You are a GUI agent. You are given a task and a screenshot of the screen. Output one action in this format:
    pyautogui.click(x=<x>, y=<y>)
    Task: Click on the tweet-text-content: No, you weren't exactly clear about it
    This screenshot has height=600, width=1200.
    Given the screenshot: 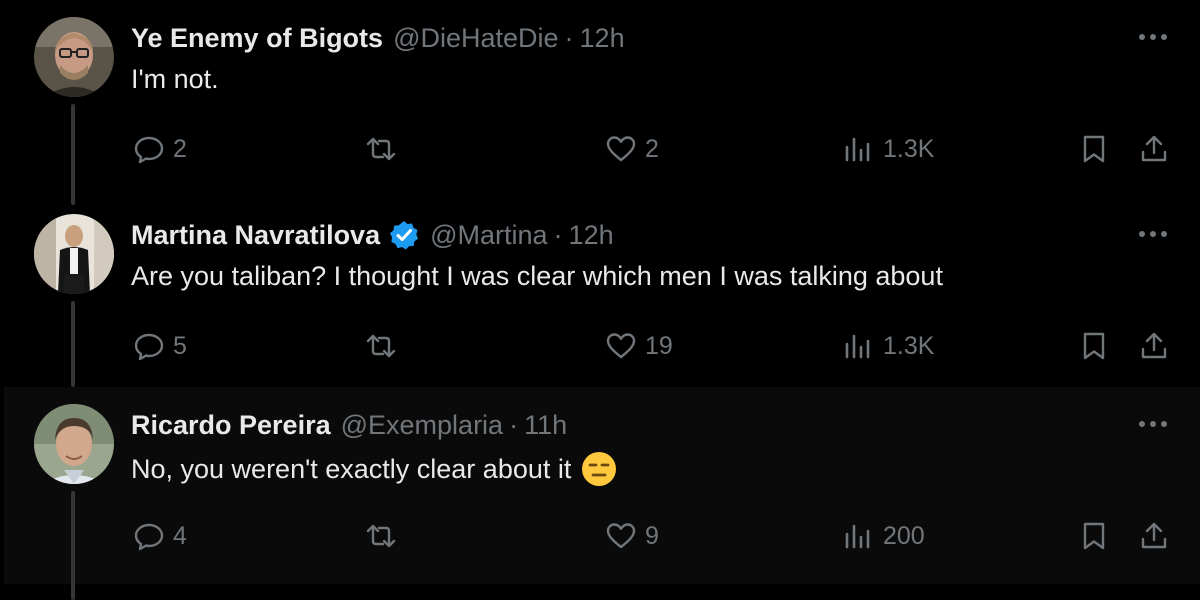 What is the action you would take?
    pyautogui.click(x=351, y=468)
    